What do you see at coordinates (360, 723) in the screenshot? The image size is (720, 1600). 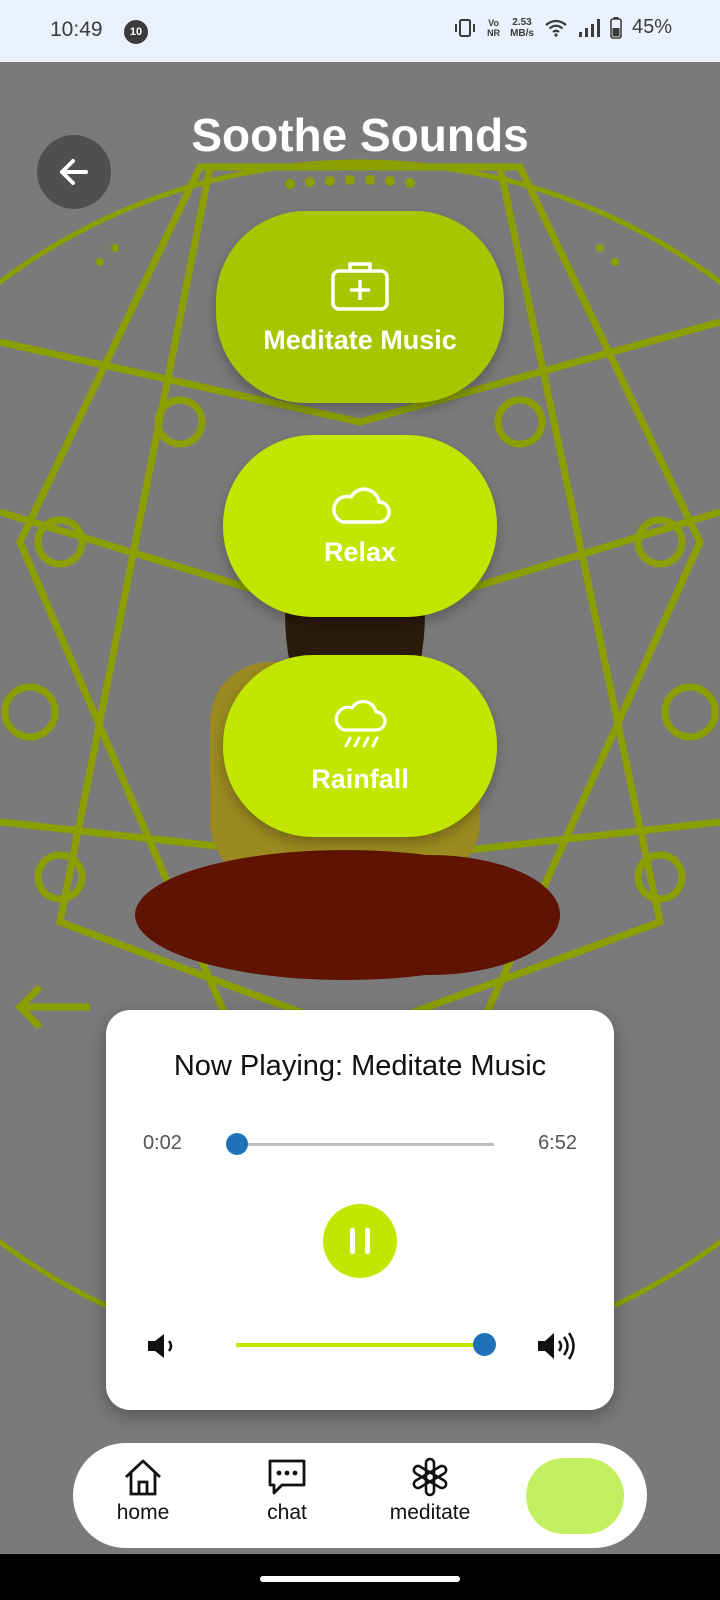 I see `rain-cloud-icon` at bounding box center [360, 723].